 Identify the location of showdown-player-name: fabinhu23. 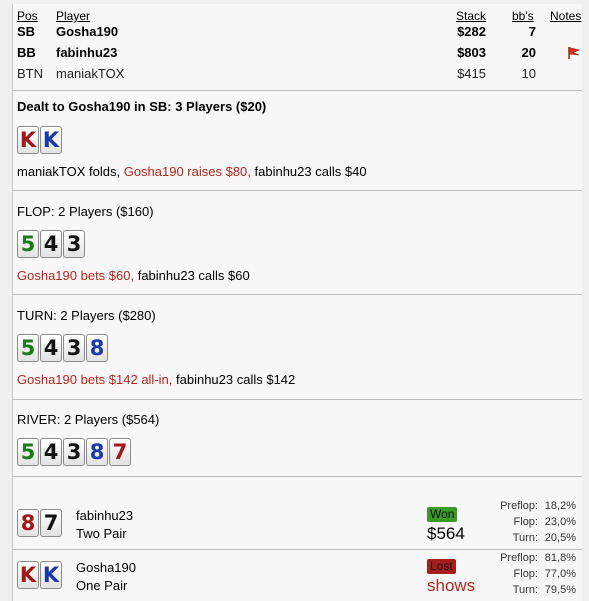
(104, 515).